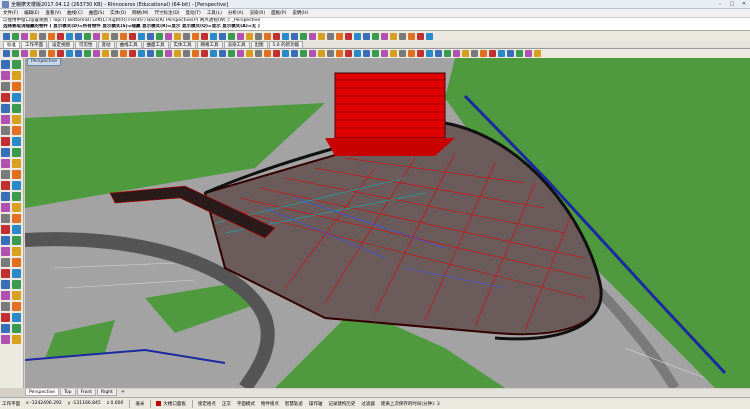  Describe the element at coordinates (171, 403) in the screenshot. I see `current-layer: 大楼口面板` at that location.